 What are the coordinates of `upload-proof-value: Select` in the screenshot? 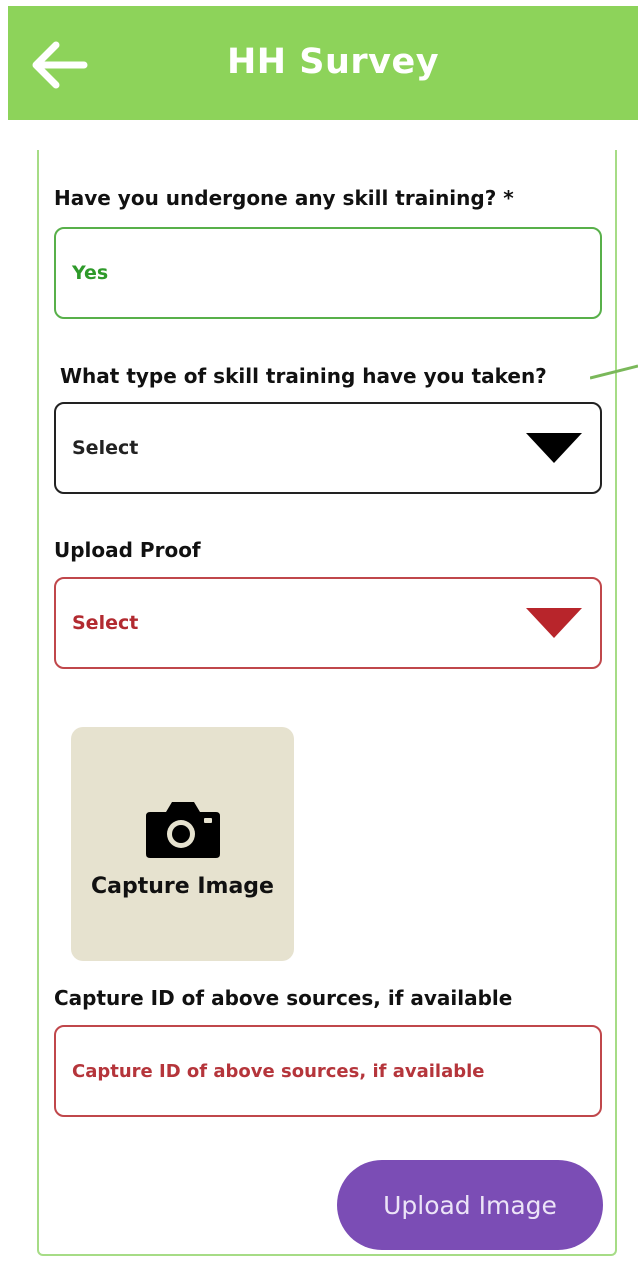 It's located at (105, 623).